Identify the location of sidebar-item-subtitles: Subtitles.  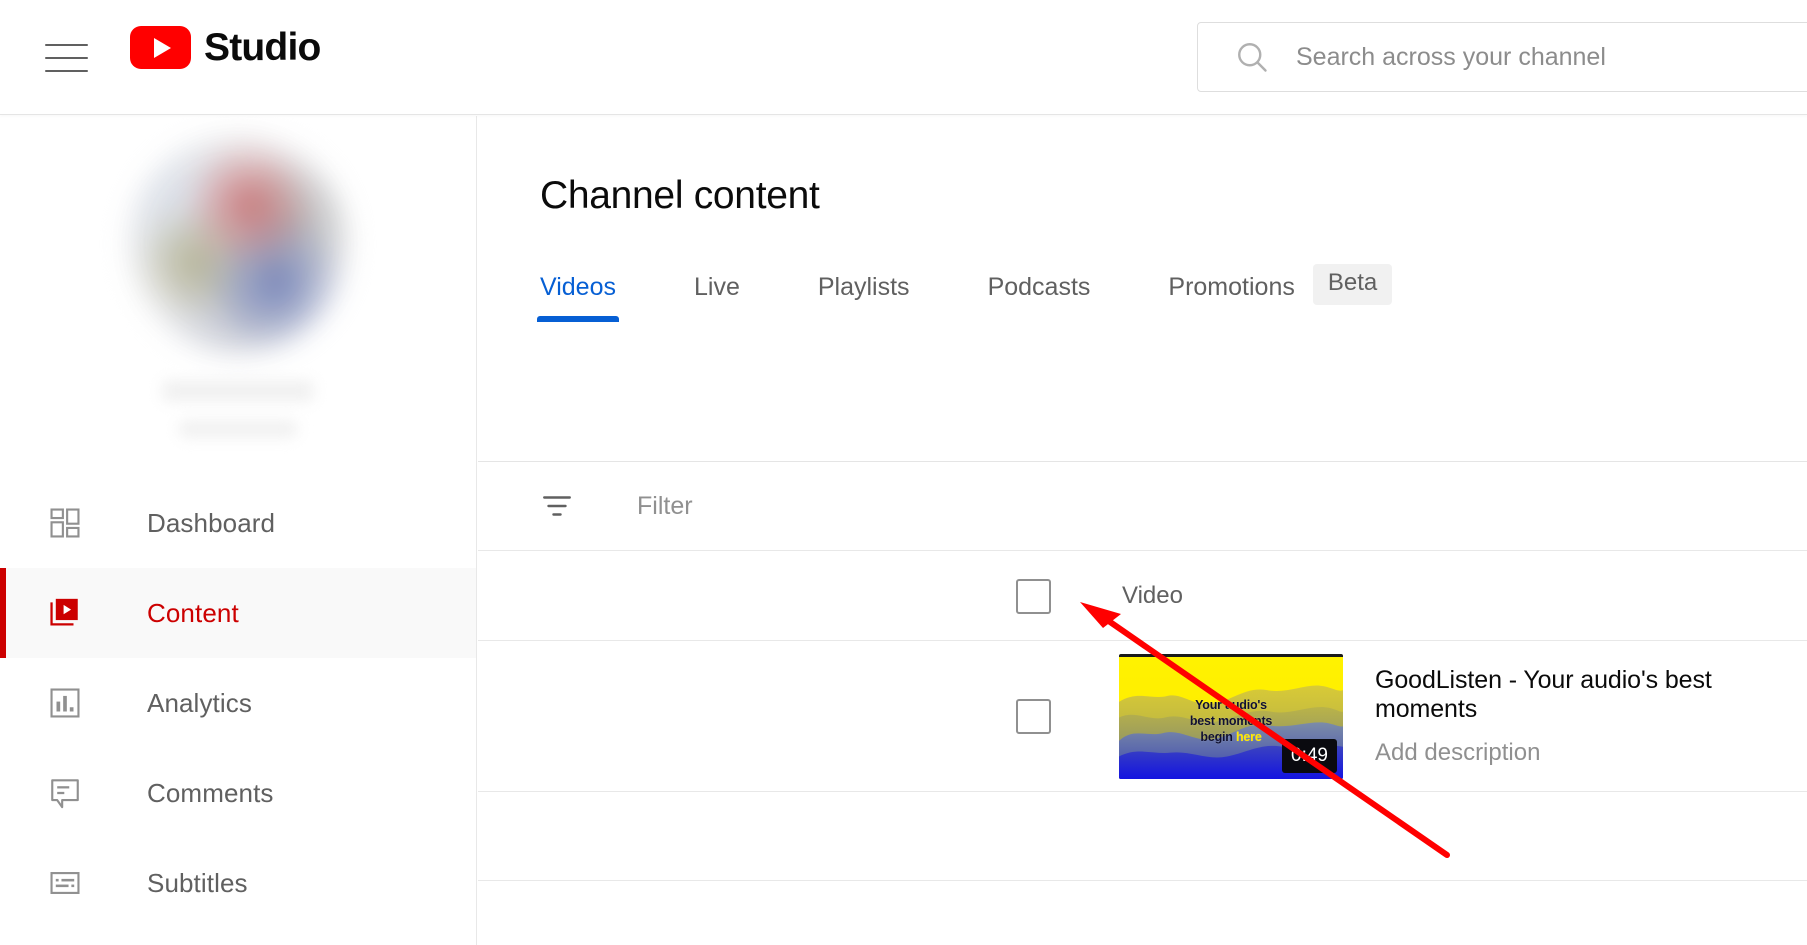
(238, 883).